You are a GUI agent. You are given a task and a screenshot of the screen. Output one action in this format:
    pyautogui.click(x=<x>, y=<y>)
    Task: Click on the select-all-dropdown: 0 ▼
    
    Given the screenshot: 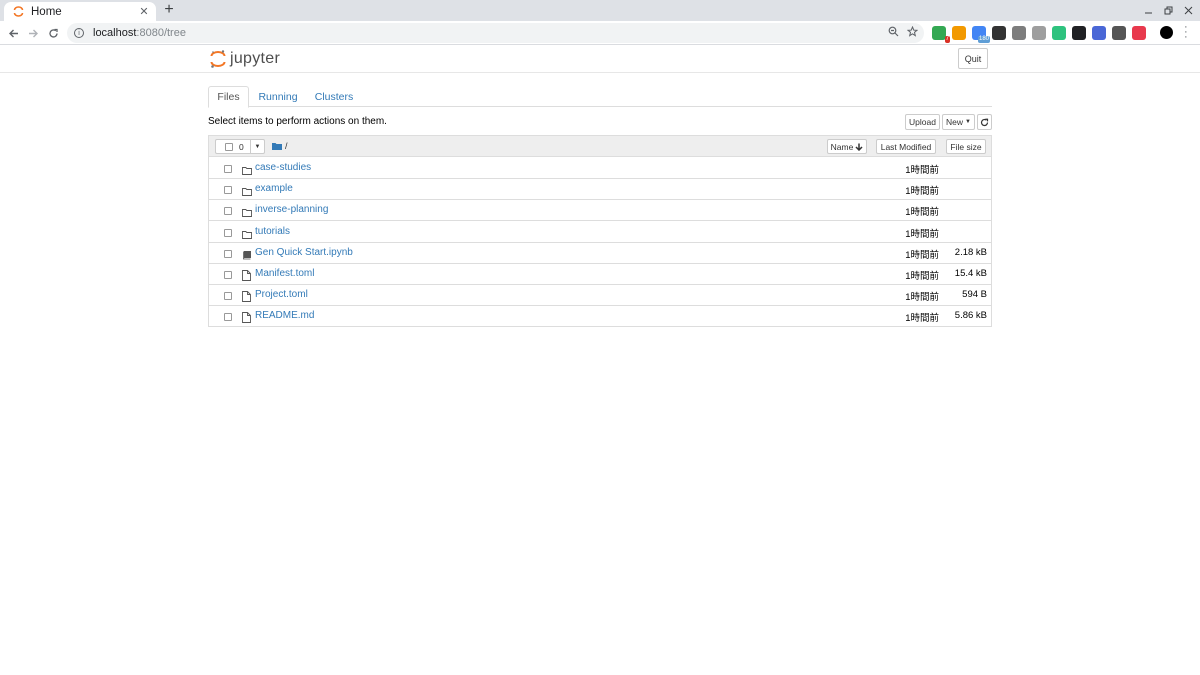 What is the action you would take?
    pyautogui.click(x=240, y=146)
    